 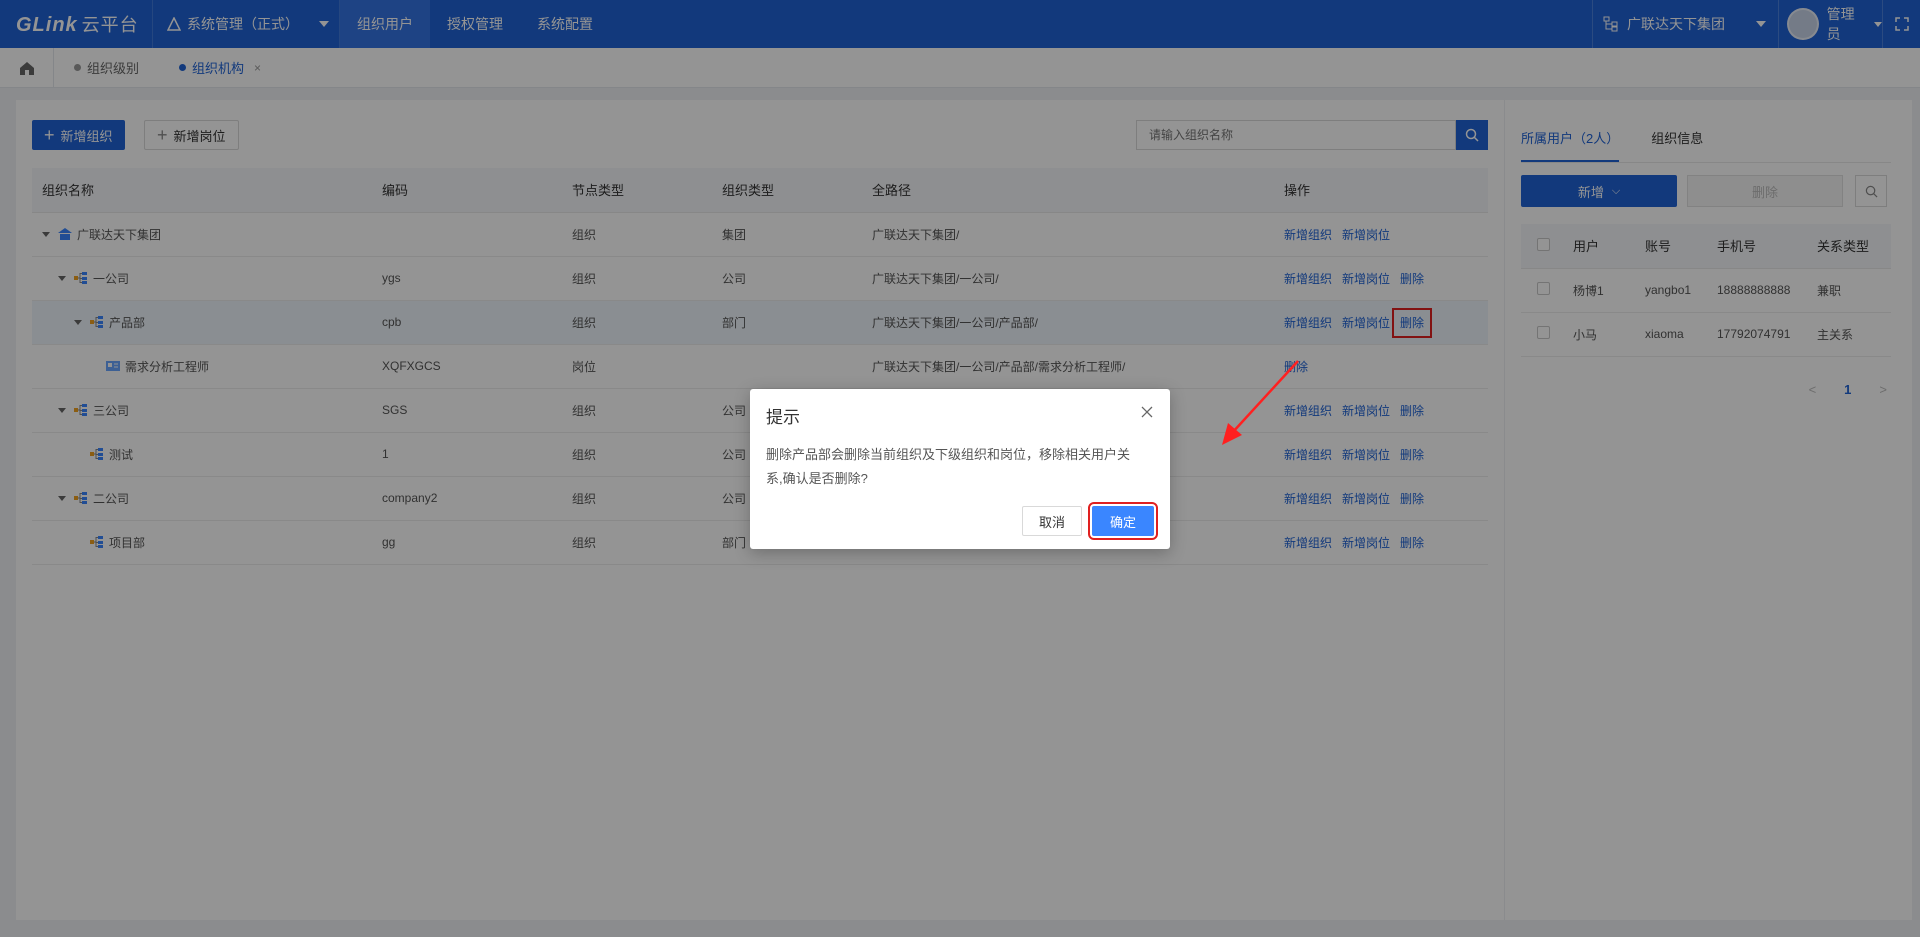 I want to click on confirm-button: 确定, so click(x=1123, y=521).